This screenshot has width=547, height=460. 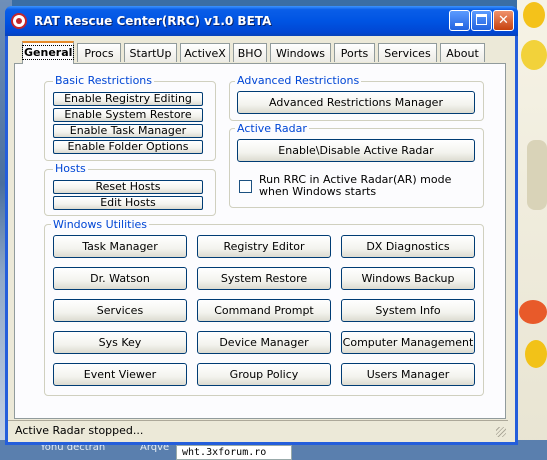 What do you see at coordinates (408, 246) in the screenshot?
I see `dx-diagnostics-button: DX Diagnostics` at bounding box center [408, 246].